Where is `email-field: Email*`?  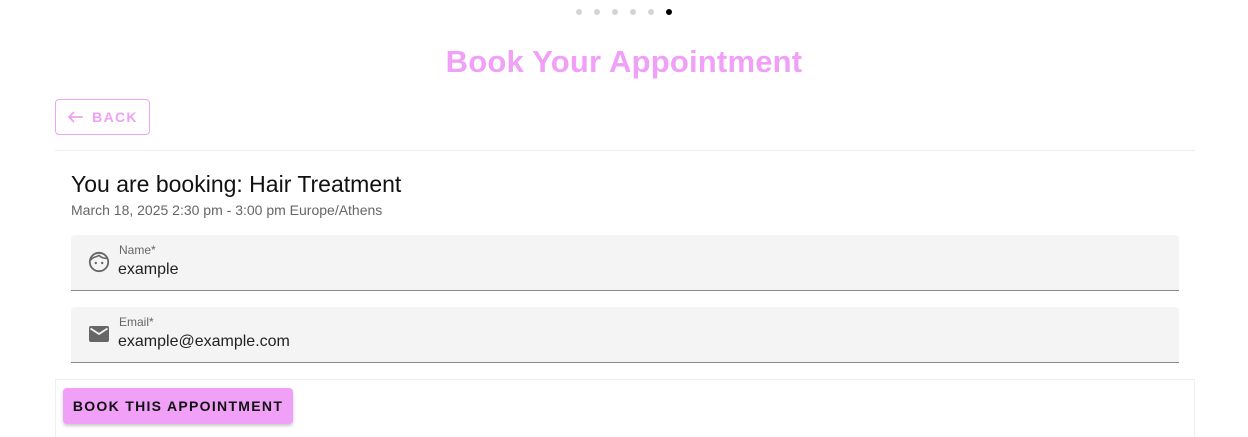
email-field: Email* is located at coordinates (625, 335).